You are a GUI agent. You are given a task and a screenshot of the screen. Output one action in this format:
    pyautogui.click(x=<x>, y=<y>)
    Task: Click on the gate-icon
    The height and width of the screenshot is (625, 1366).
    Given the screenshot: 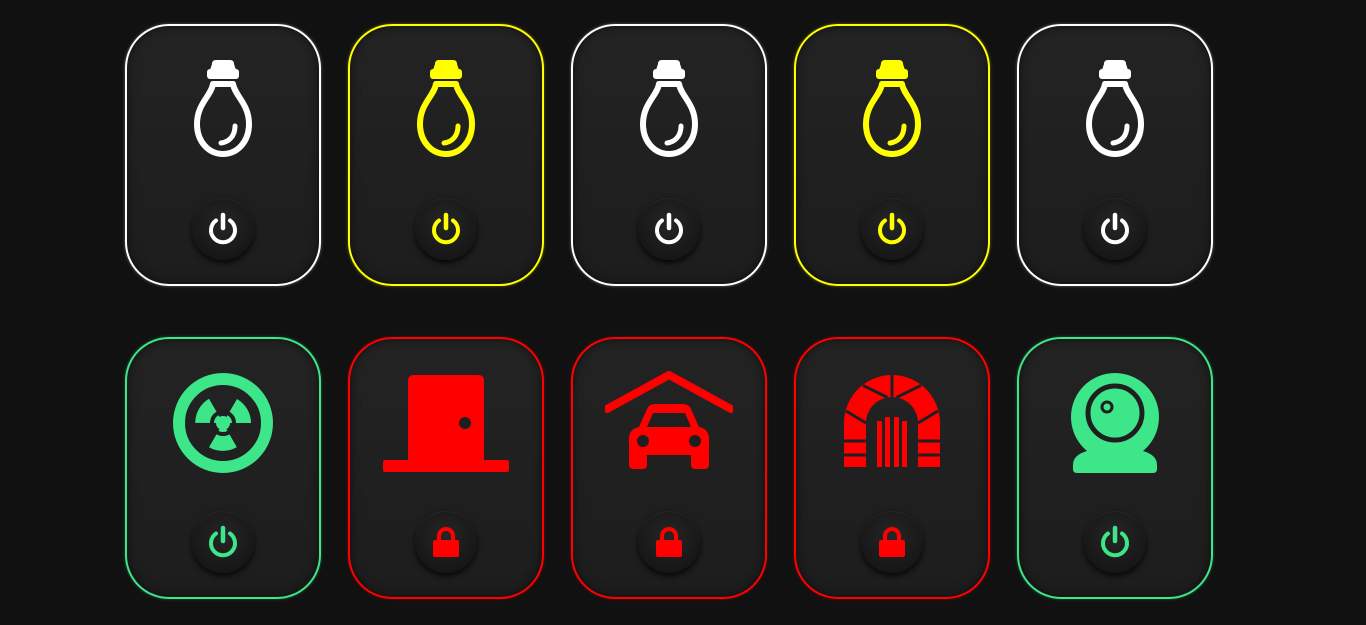 What is the action you would take?
    pyautogui.click(x=892, y=423)
    